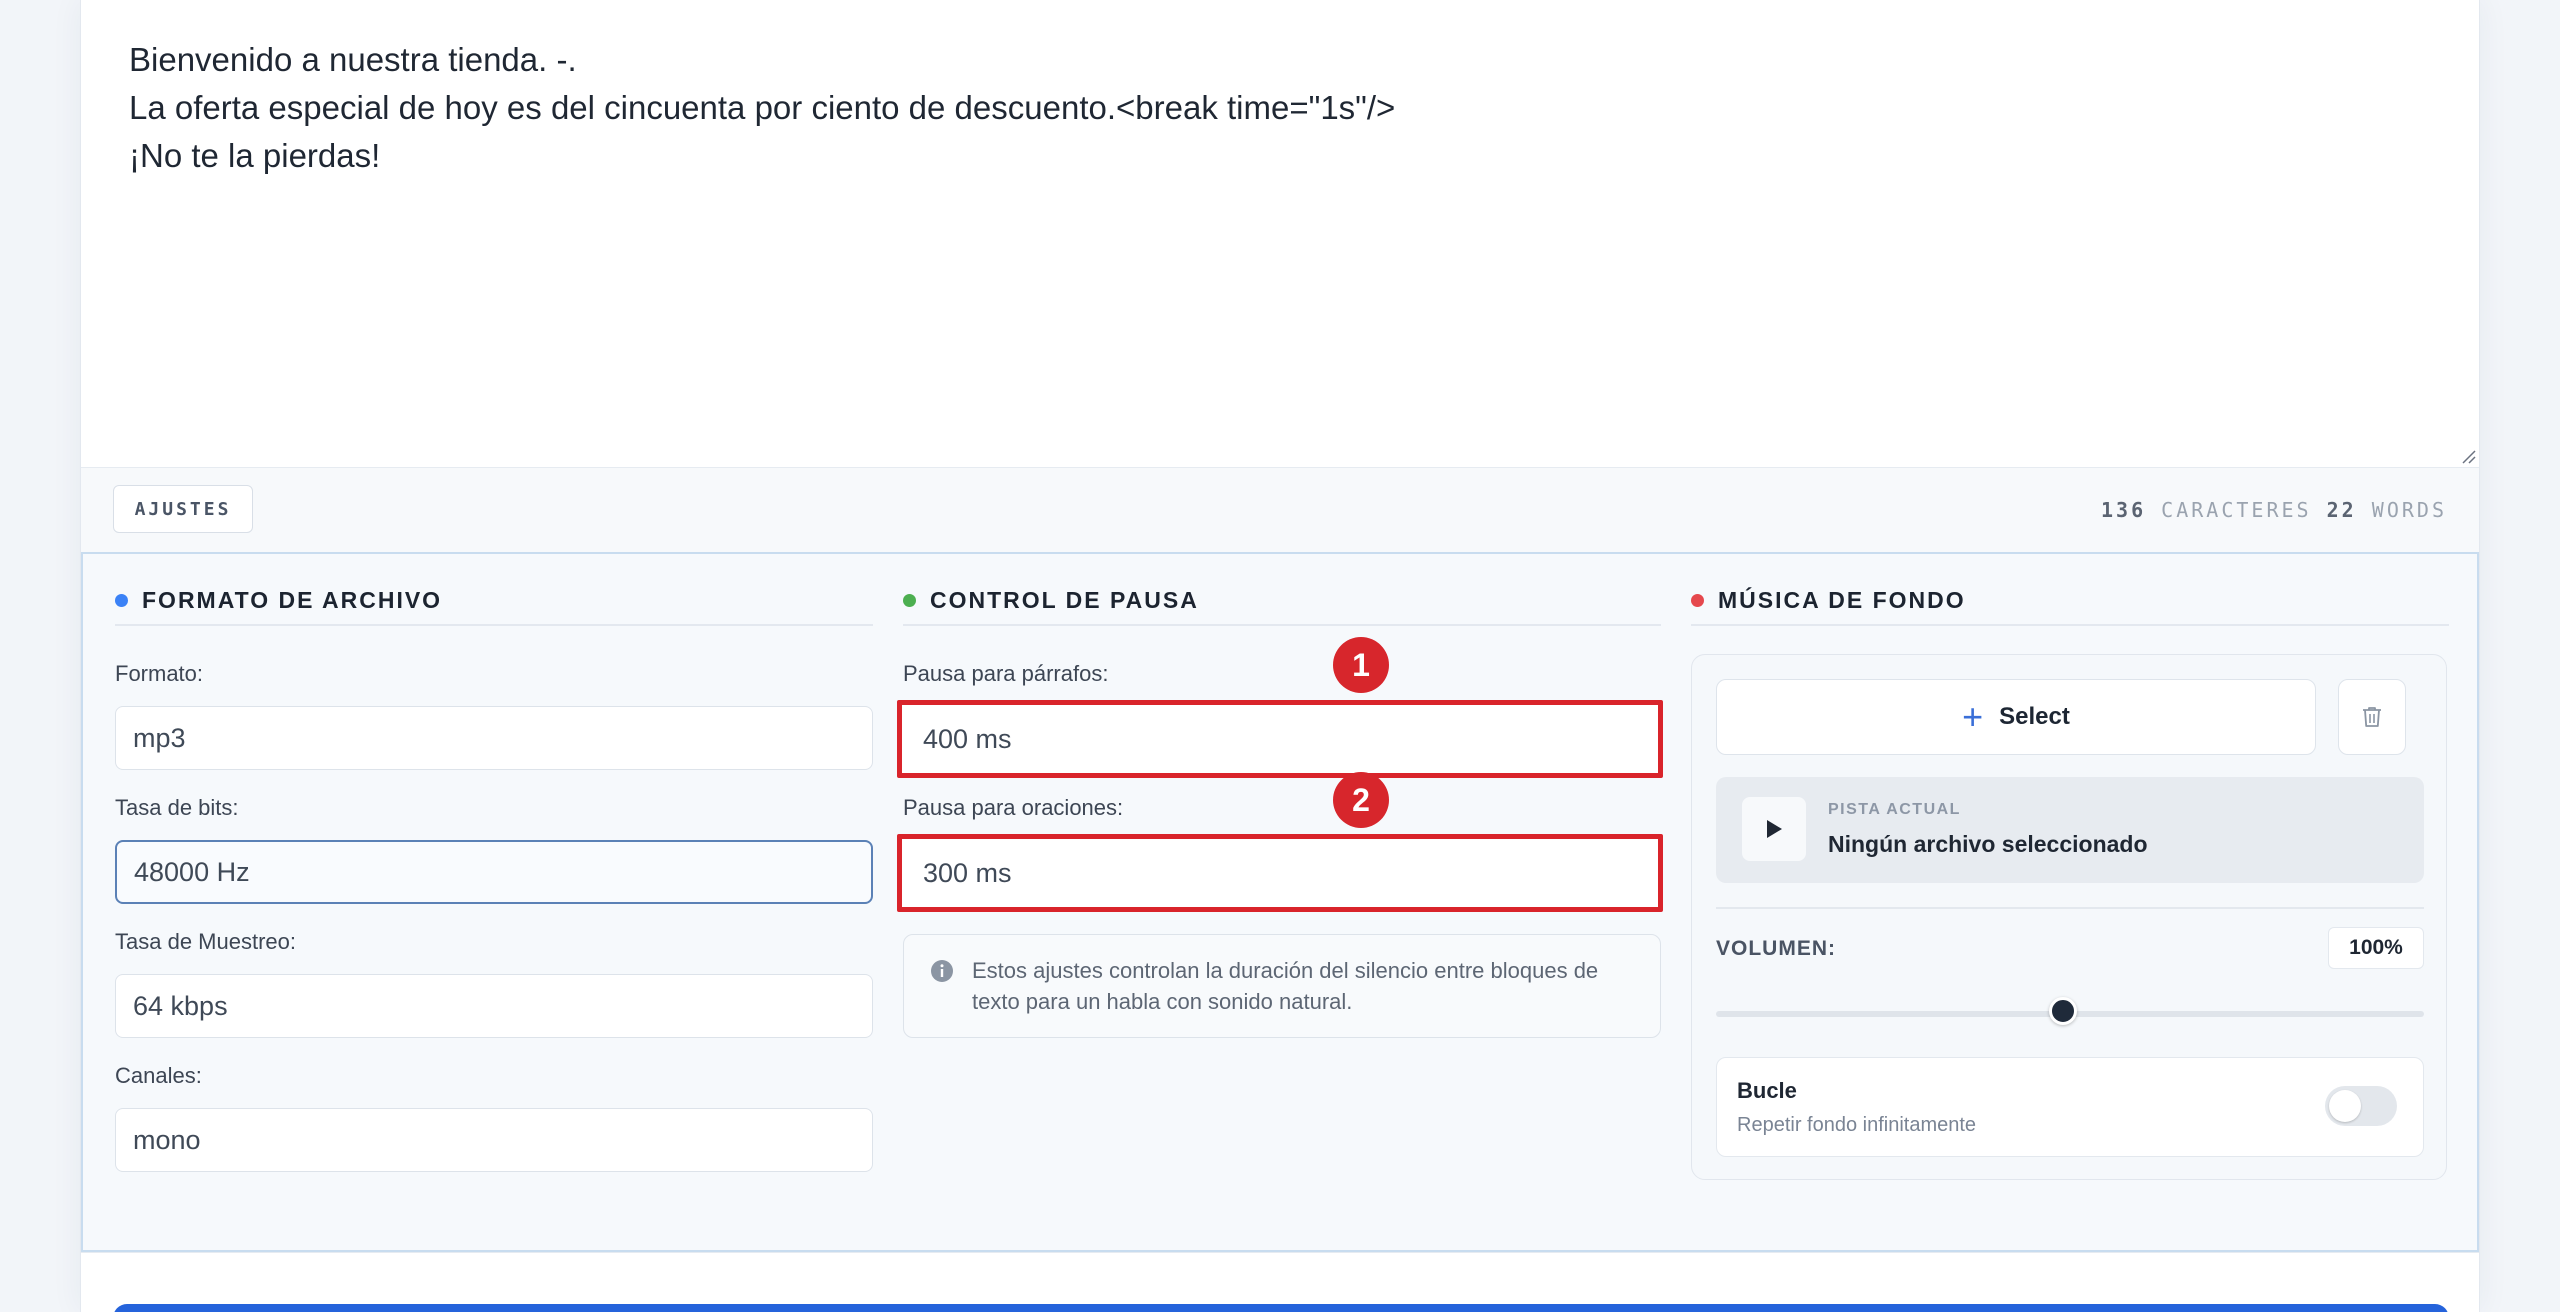 The width and height of the screenshot is (2560, 1312). I want to click on play-button, so click(1774, 829).